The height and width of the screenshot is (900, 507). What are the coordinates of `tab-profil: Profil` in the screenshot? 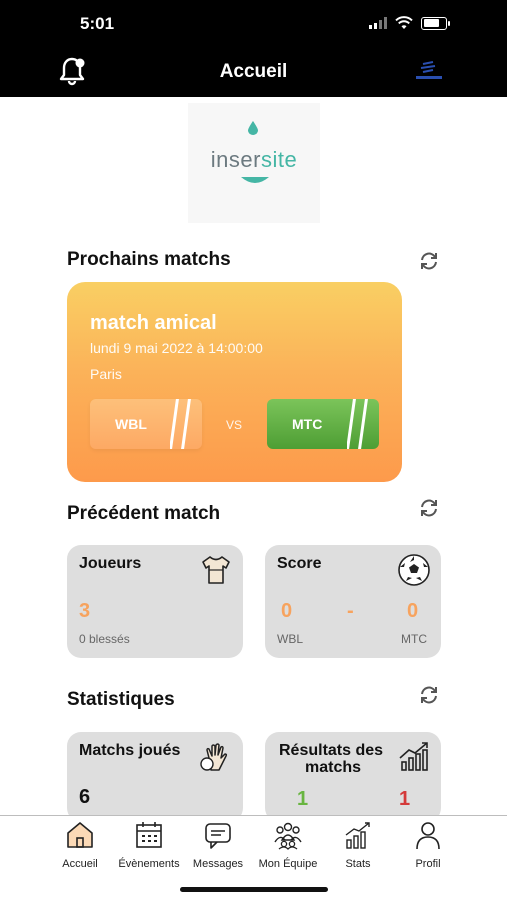 It's located at (428, 845).